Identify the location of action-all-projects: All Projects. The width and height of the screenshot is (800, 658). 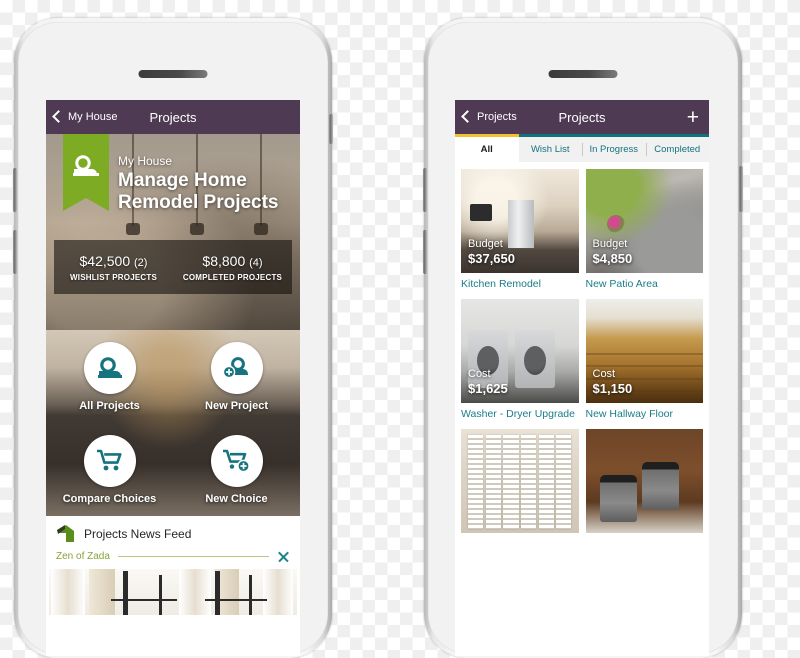
(109, 376).